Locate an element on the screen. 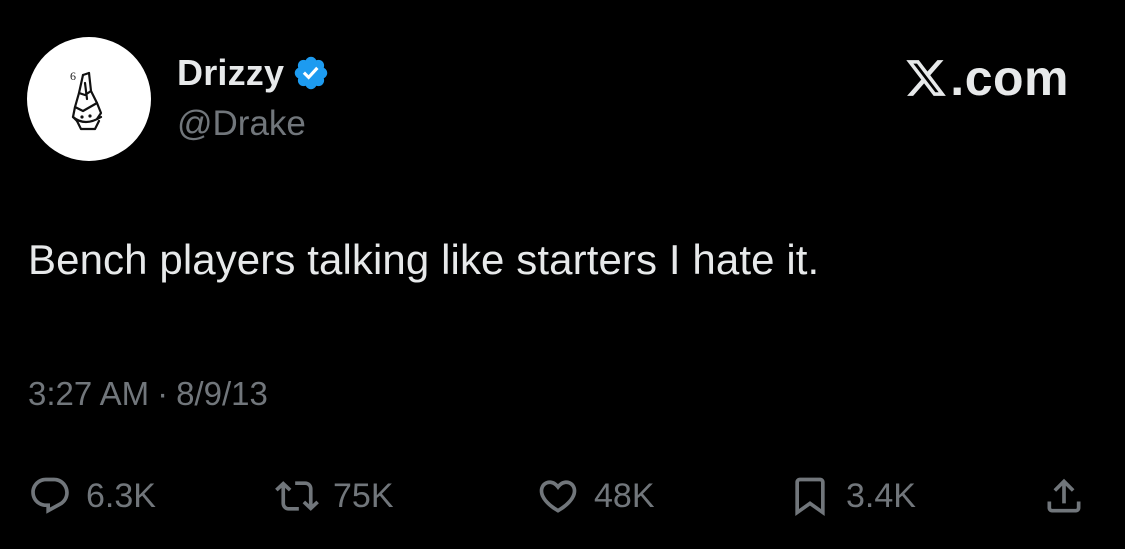  like-count: 48K is located at coordinates (624, 495).